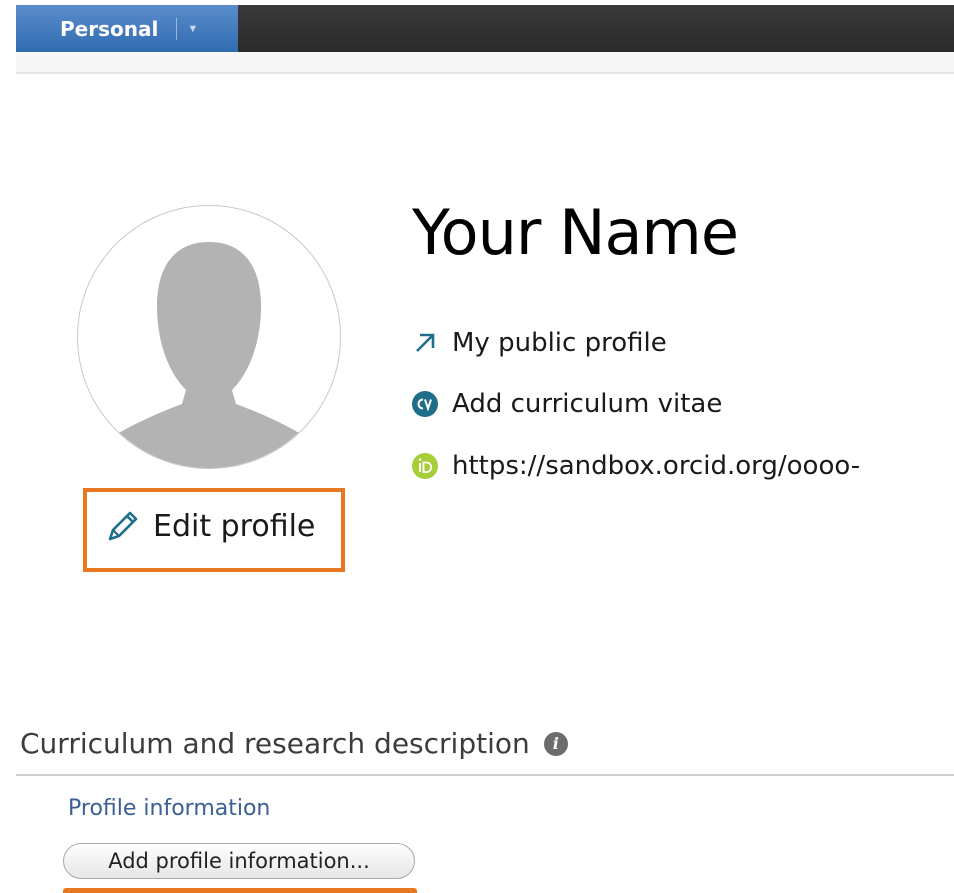 This screenshot has height=893, width=954. What do you see at coordinates (209, 355) in the screenshot?
I see `person-silhouette-icon` at bounding box center [209, 355].